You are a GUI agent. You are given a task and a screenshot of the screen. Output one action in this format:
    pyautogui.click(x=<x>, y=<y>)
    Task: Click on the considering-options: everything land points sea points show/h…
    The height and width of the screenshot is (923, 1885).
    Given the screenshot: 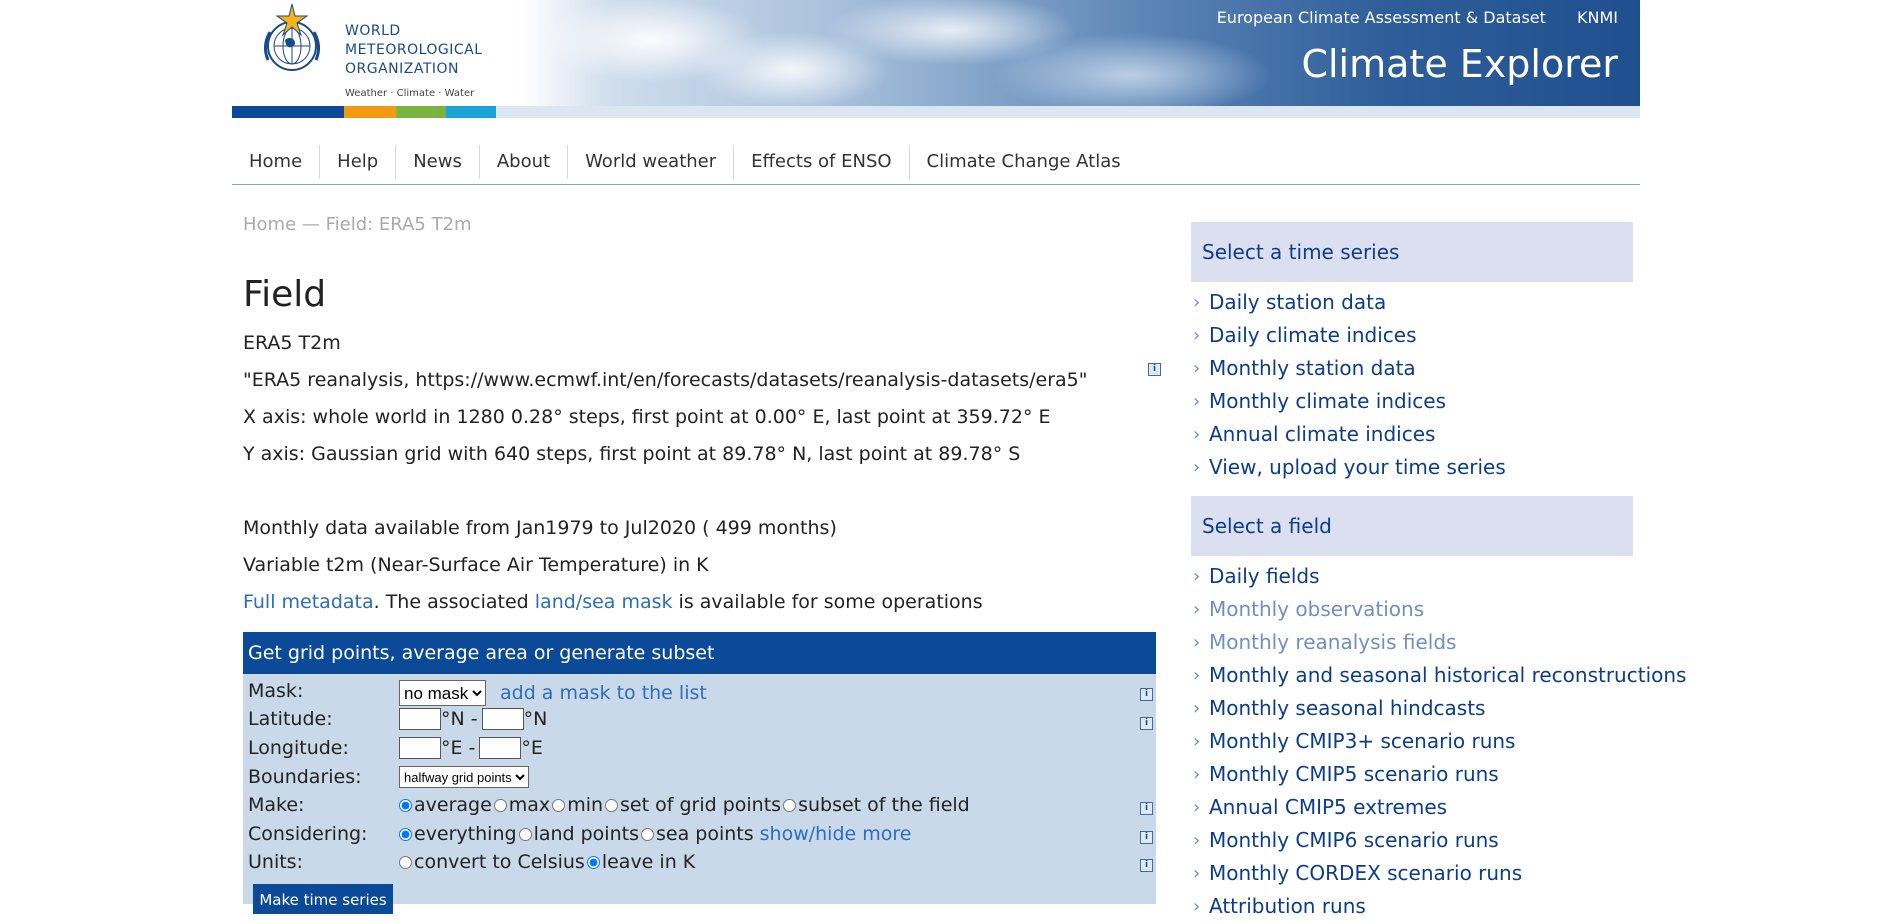 What is the action you would take?
    pyautogui.click(x=655, y=834)
    